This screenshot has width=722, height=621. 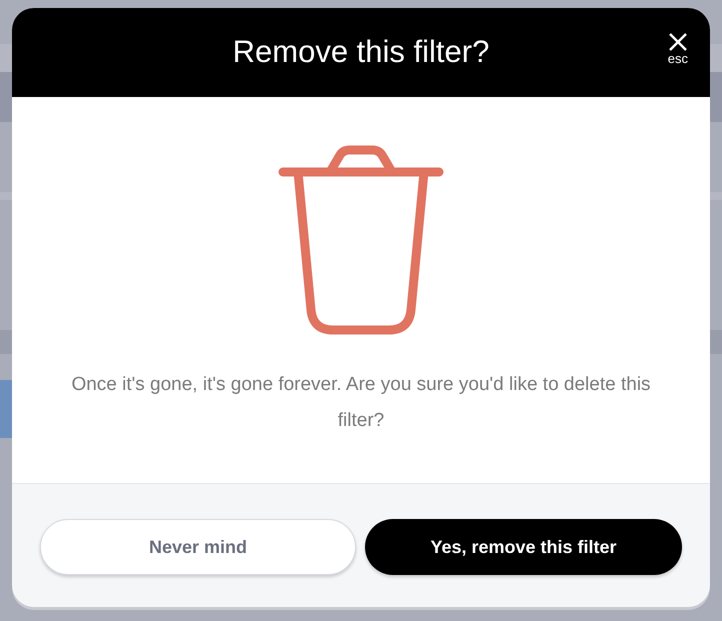 I want to click on trash-icon, so click(x=361, y=240).